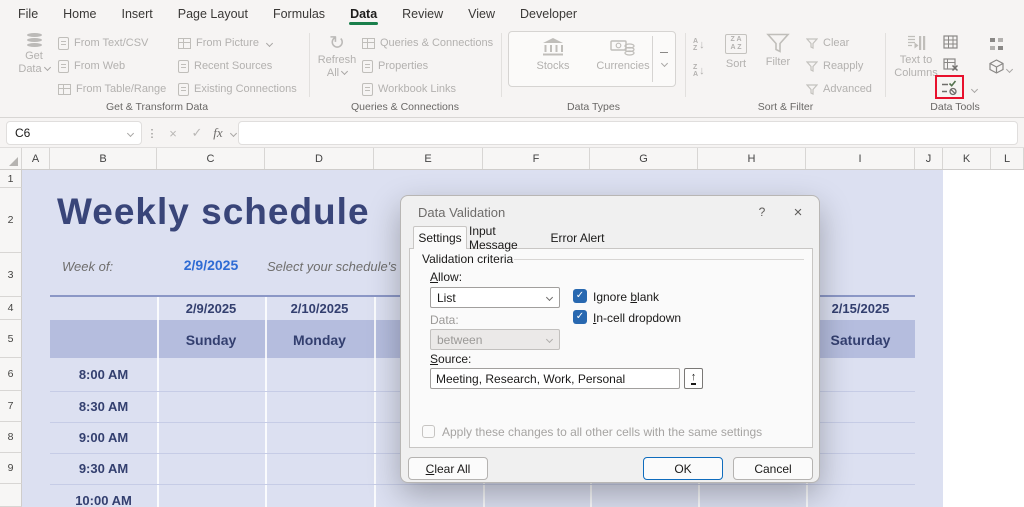 The height and width of the screenshot is (507, 1024). I want to click on column-header-b: B, so click(103, 158).